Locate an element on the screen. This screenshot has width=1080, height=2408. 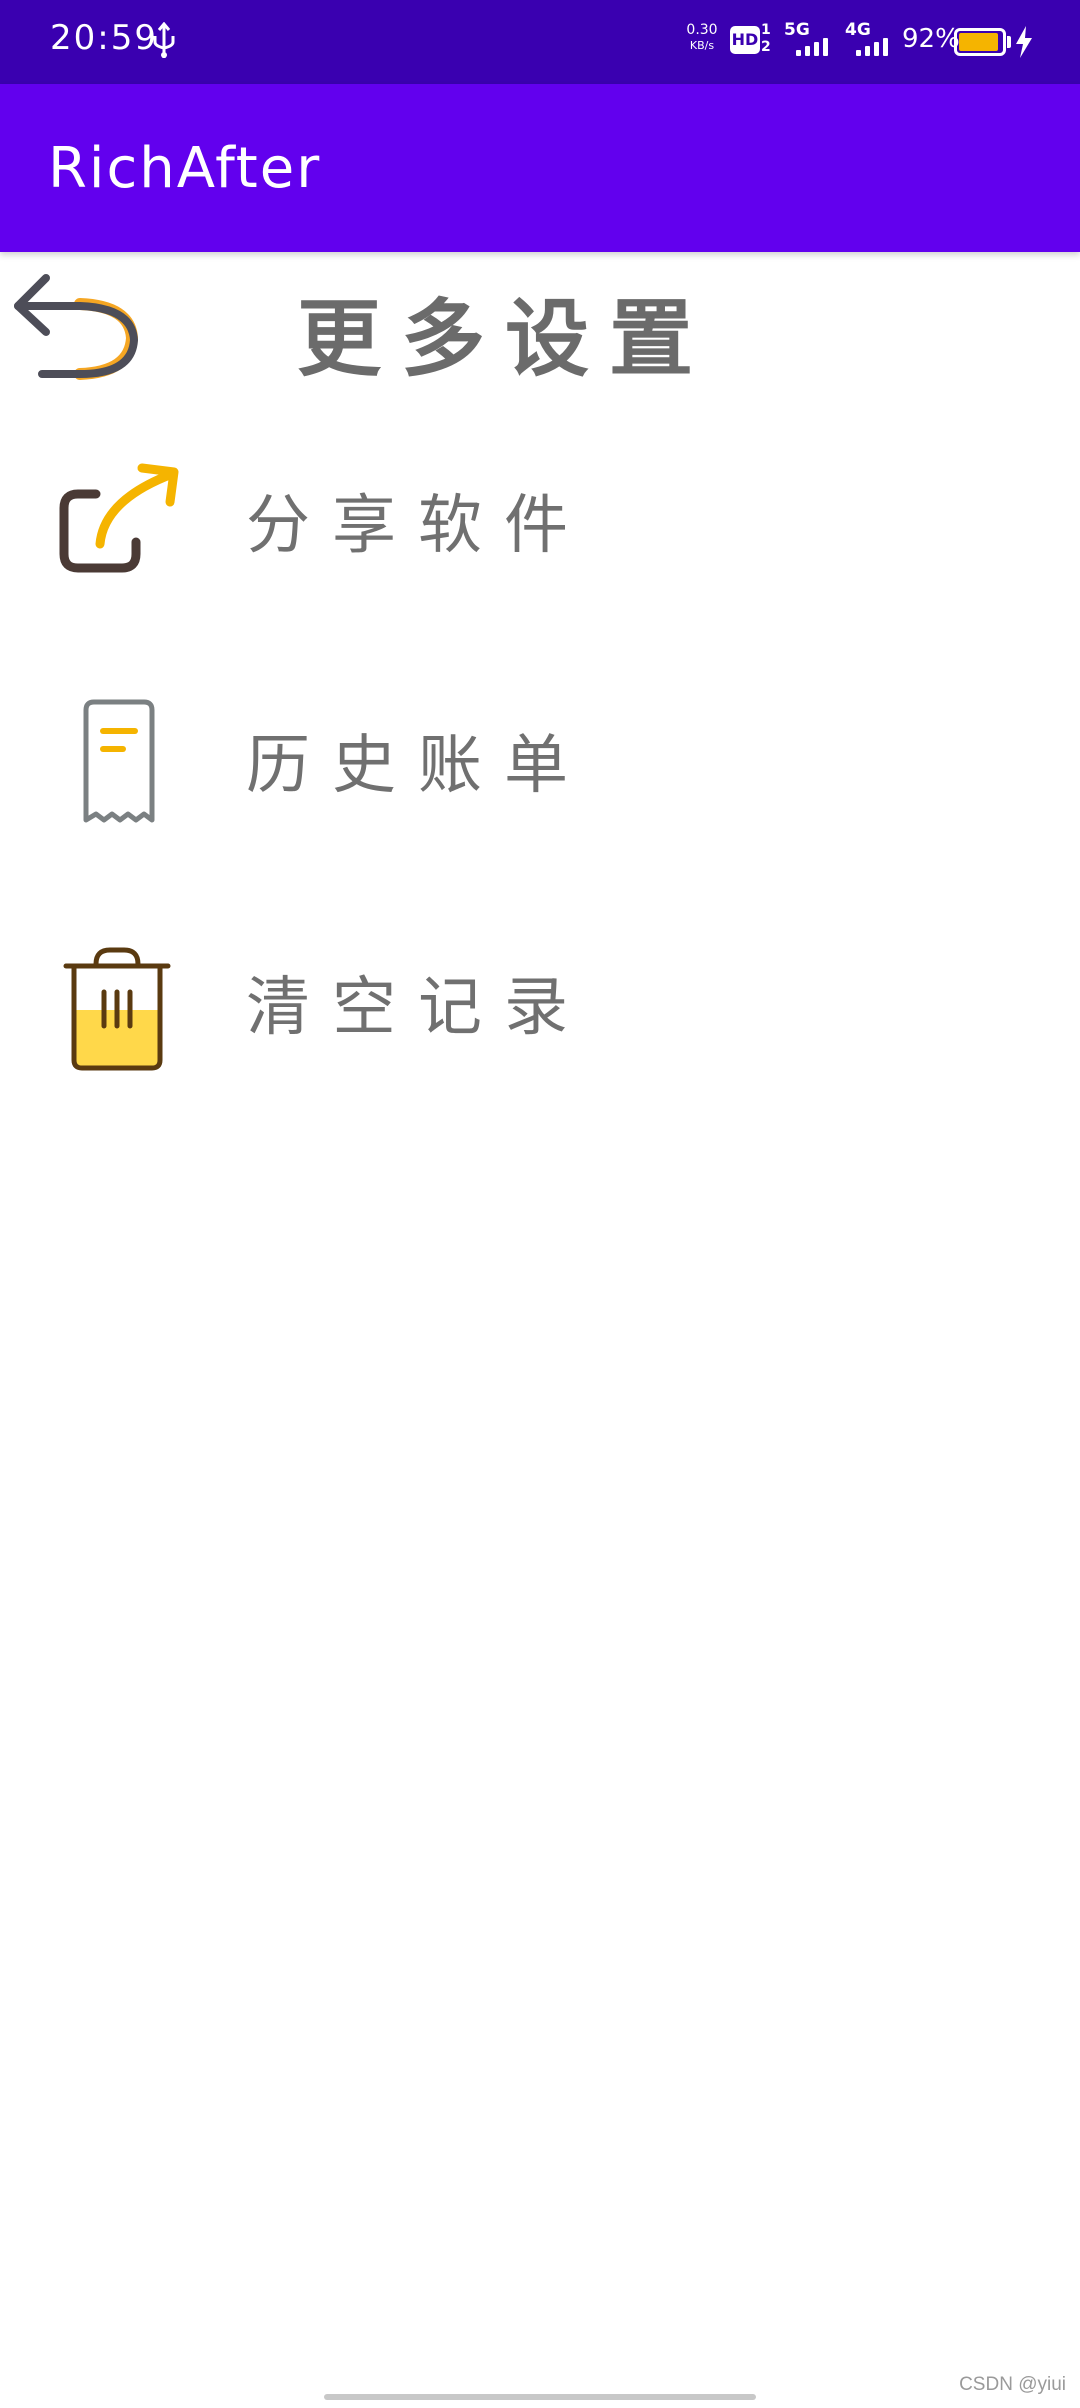
charging-icon is located at coordinates (1024, 42).